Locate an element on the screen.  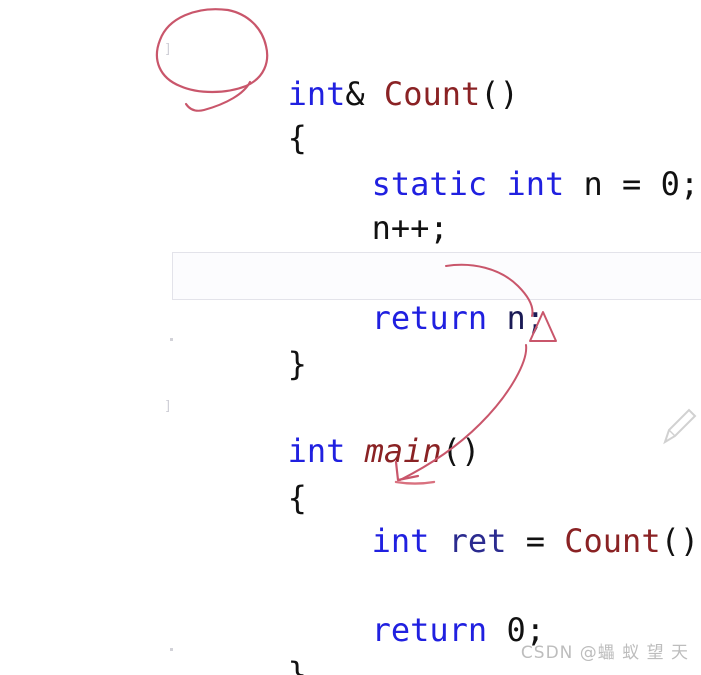
code-token: = is located at coordinates (535, 541).